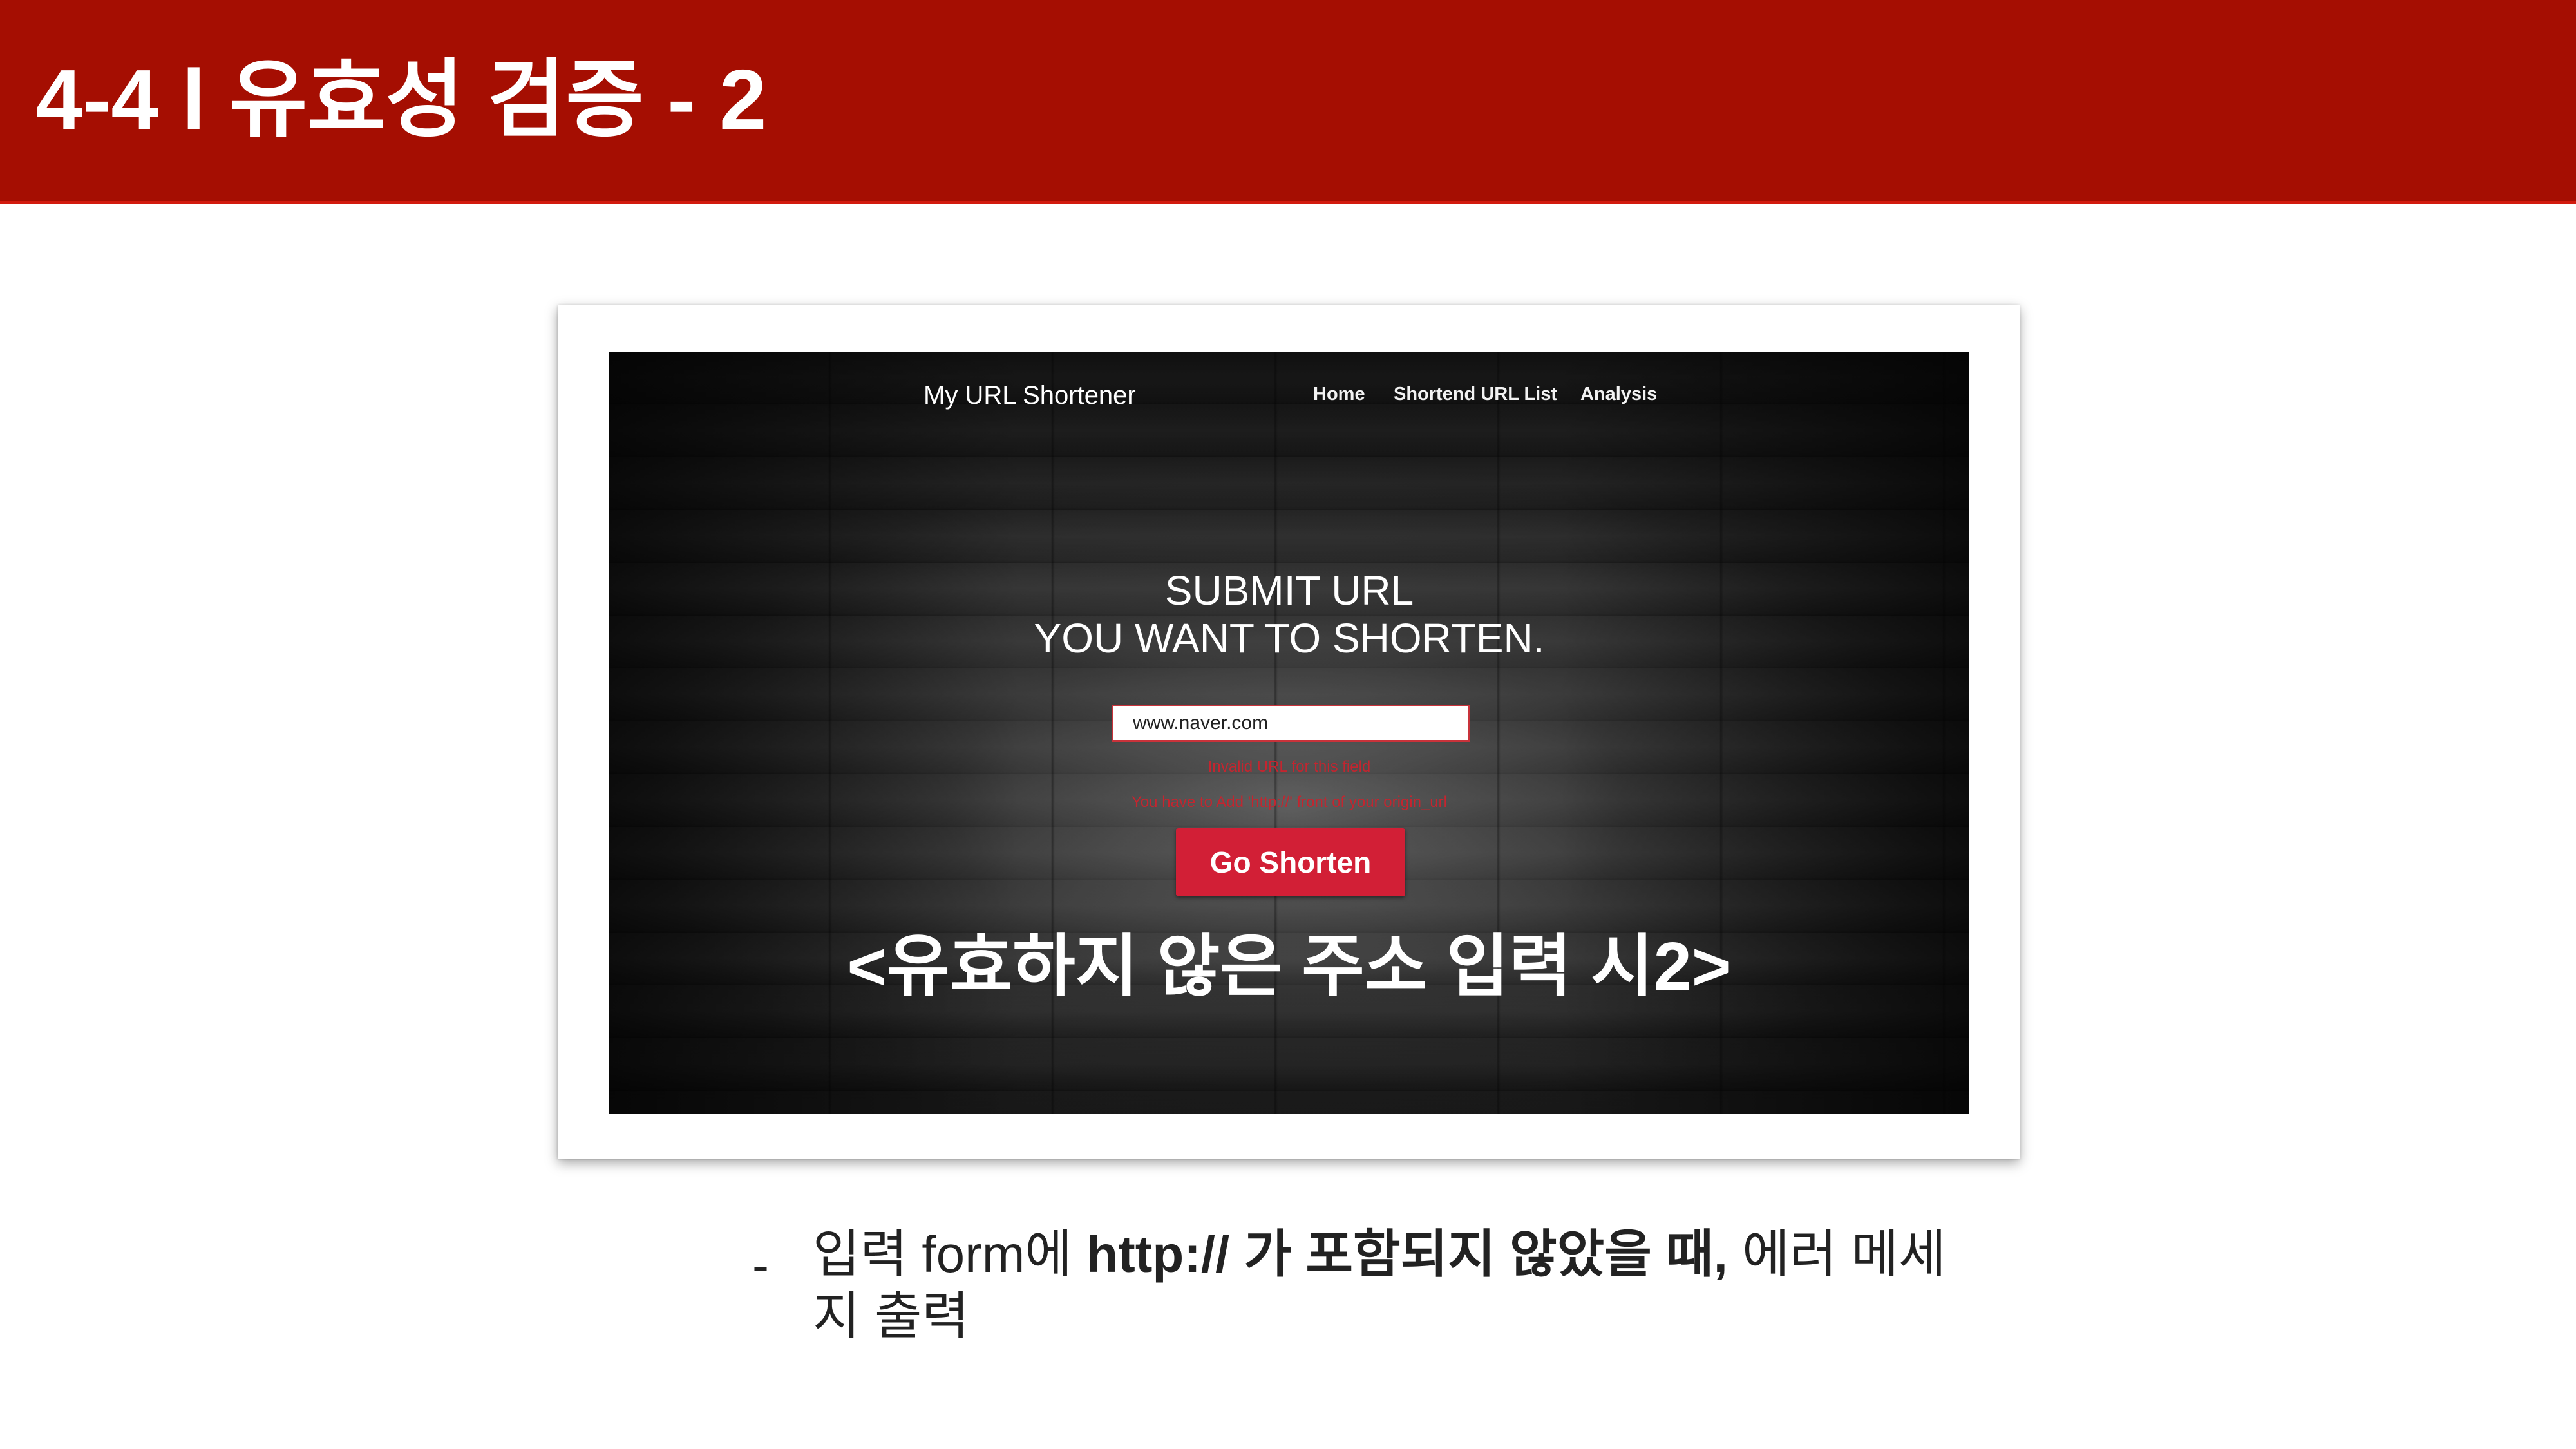  I want to click on description-part-1: 입력 form에, so click(950, 1254).